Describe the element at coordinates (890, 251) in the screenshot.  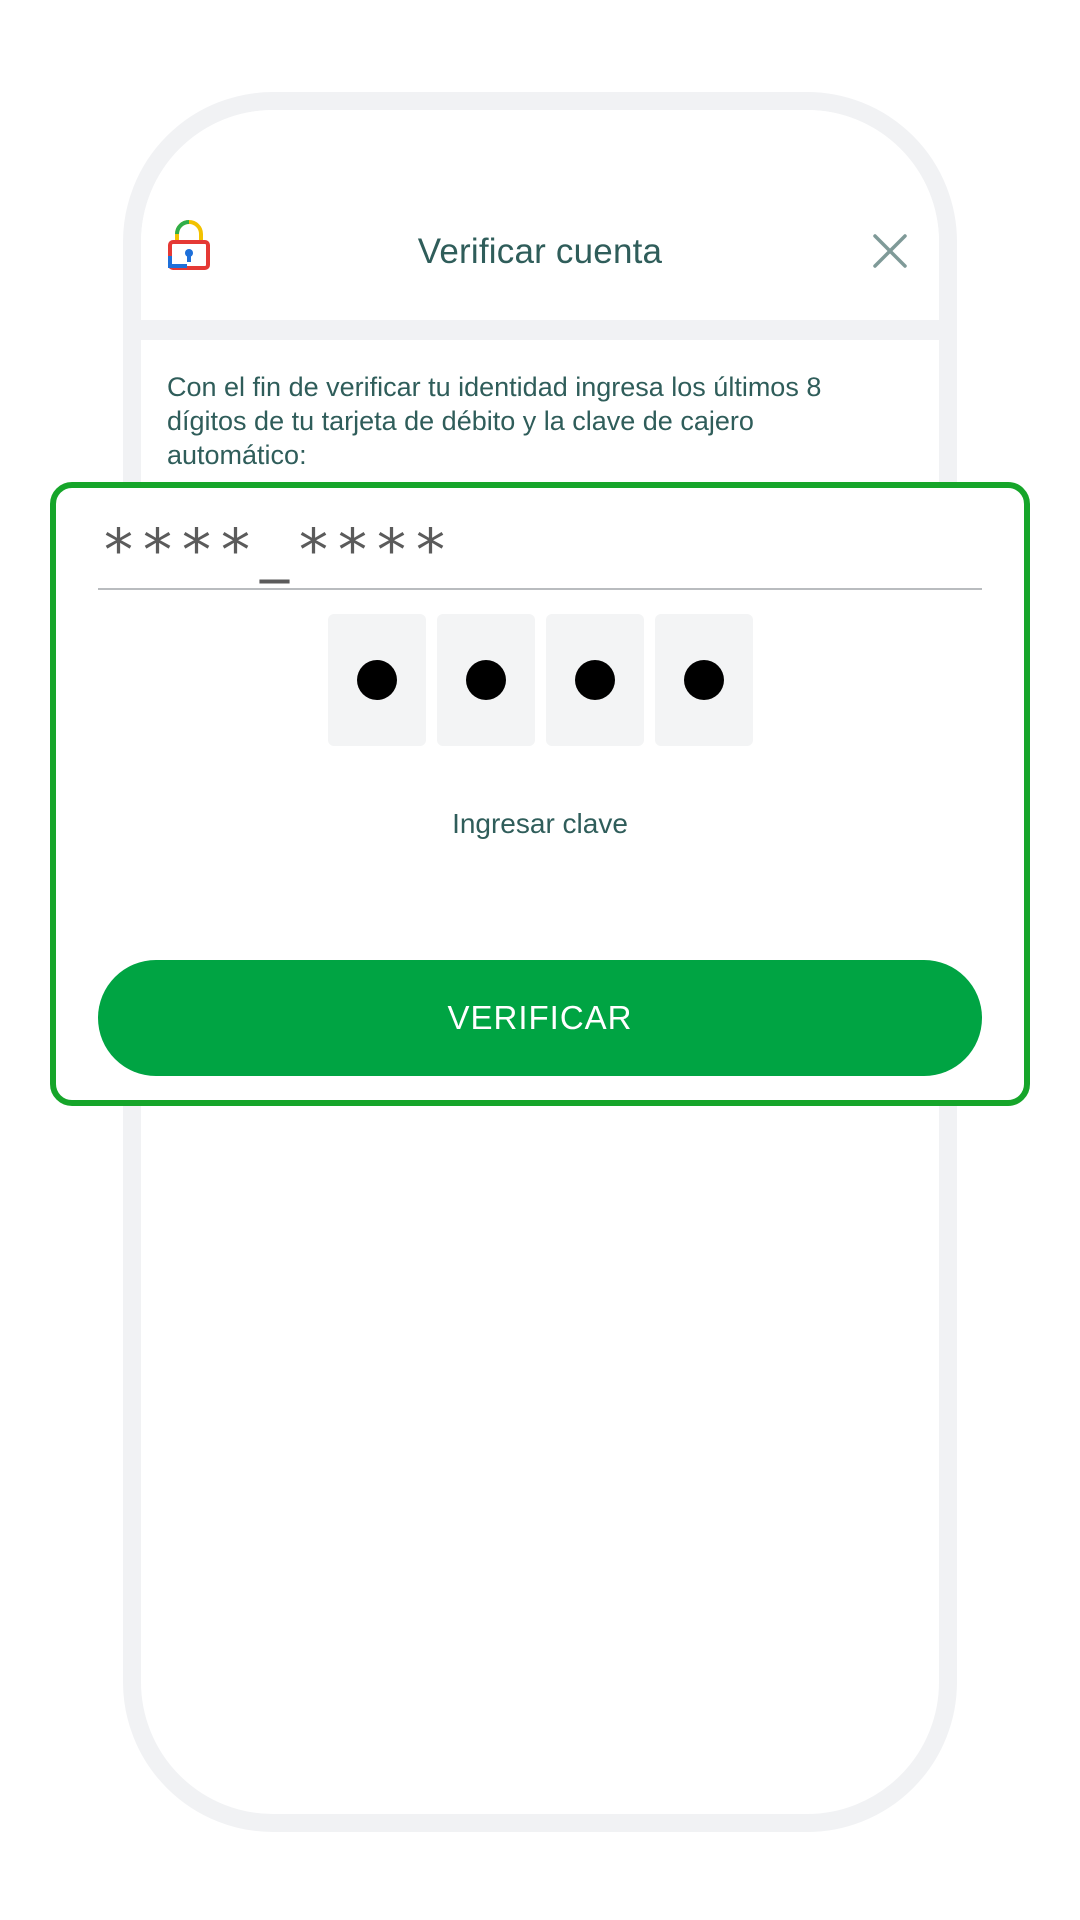
I see `close-icon` at that location.